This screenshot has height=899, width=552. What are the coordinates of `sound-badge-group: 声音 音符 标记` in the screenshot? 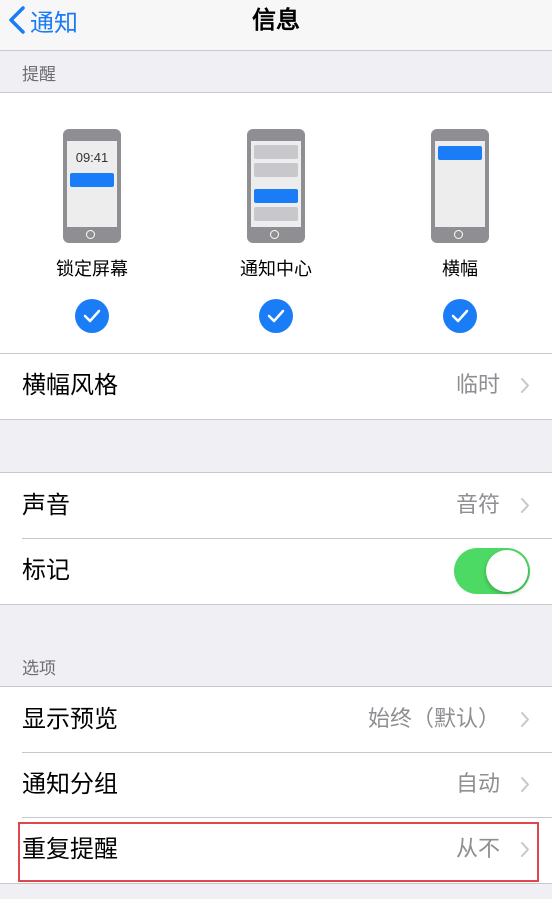 It's located at (276, 538).